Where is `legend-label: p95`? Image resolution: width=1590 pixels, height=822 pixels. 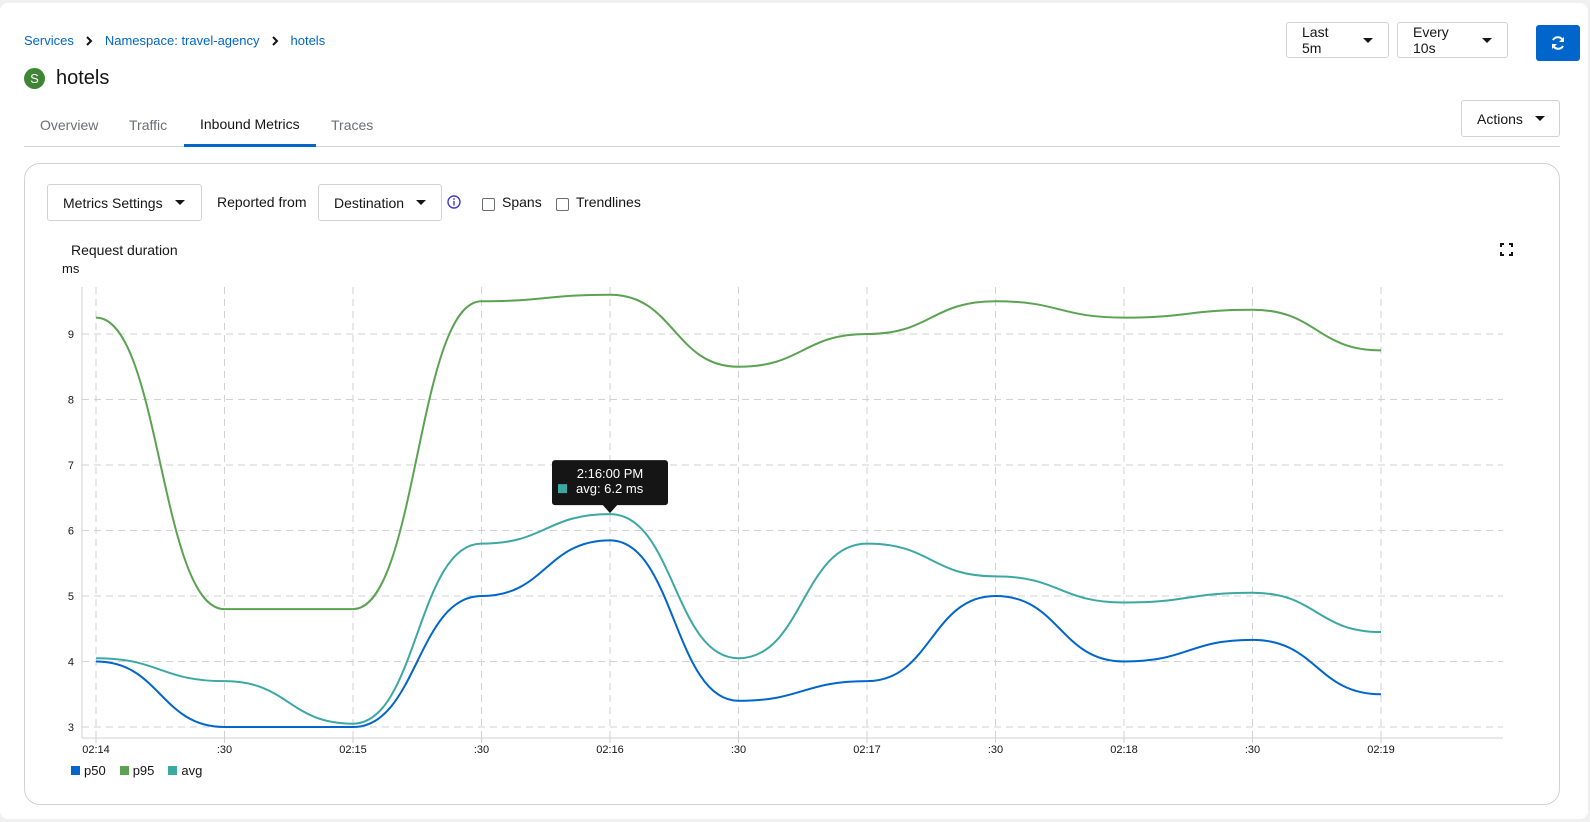 legend-label: p95 is located at coordinates (143, 770).